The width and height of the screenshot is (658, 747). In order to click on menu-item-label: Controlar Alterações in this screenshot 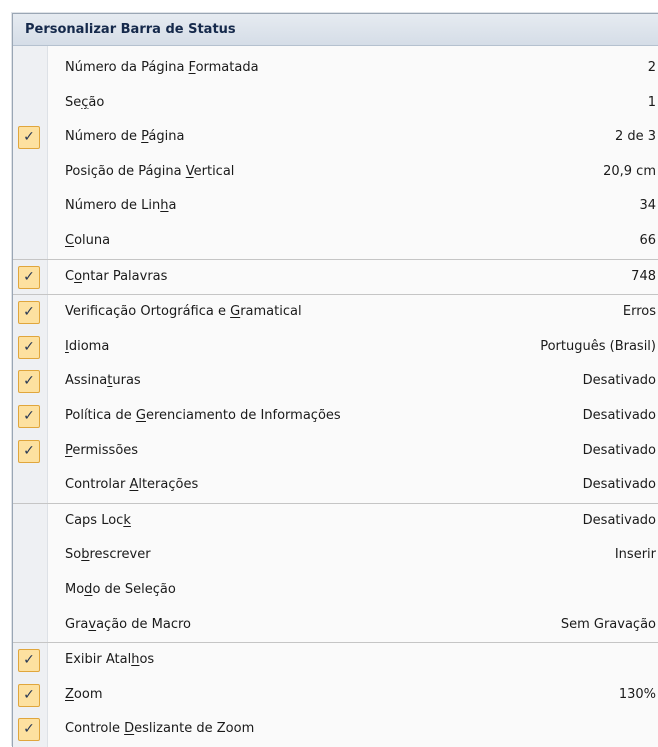, I will do `click(132, 485)`.